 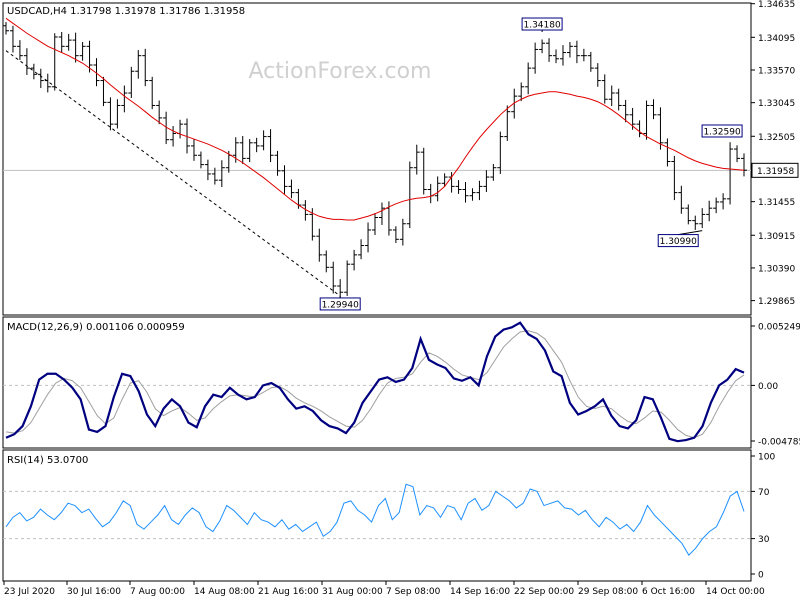 What do you see at coordinates (678, 242) in the screenshot?
I see `annotation-label: 1.30990` at bounding box center [678, 242].